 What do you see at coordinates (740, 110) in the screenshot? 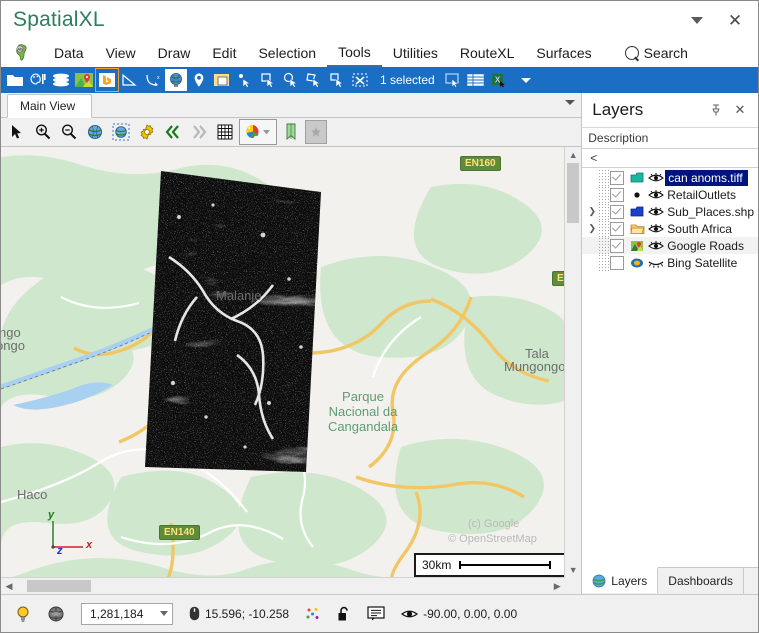
I see `close-icon: ✕` at bounding box center [740, 110].